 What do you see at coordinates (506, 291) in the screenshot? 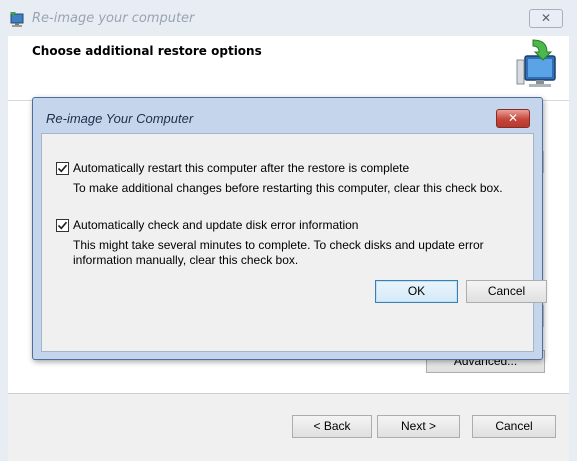
I see `dialog-cancel-button: Cancel` at bounding box center [506, 291].